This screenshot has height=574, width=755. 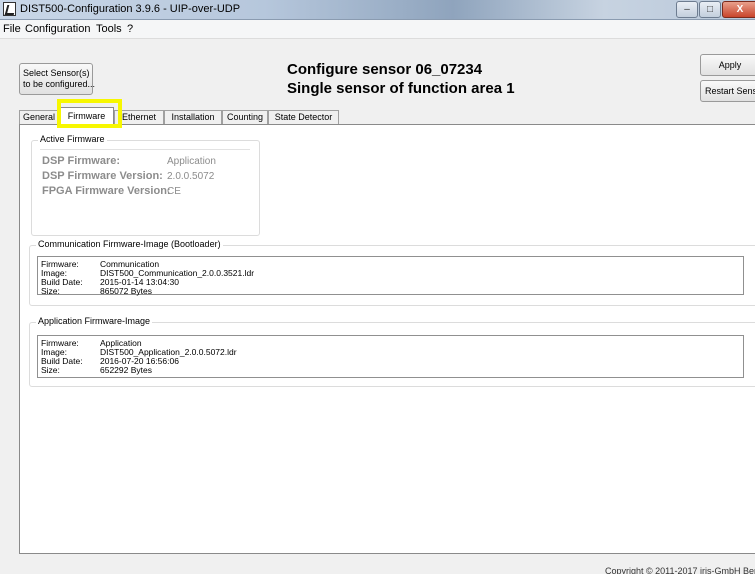 What do you see at coordinates (191, 176) in the screenshot?
I see `dsp-firmware-version-value: 2.0.0.5072` at bounding box center [191, 176].